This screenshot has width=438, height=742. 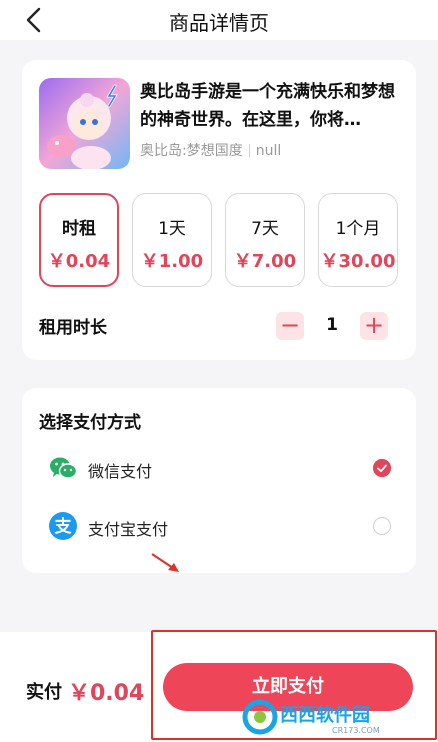 I want to click on decrease-button: −, so click(x=290, y=326).